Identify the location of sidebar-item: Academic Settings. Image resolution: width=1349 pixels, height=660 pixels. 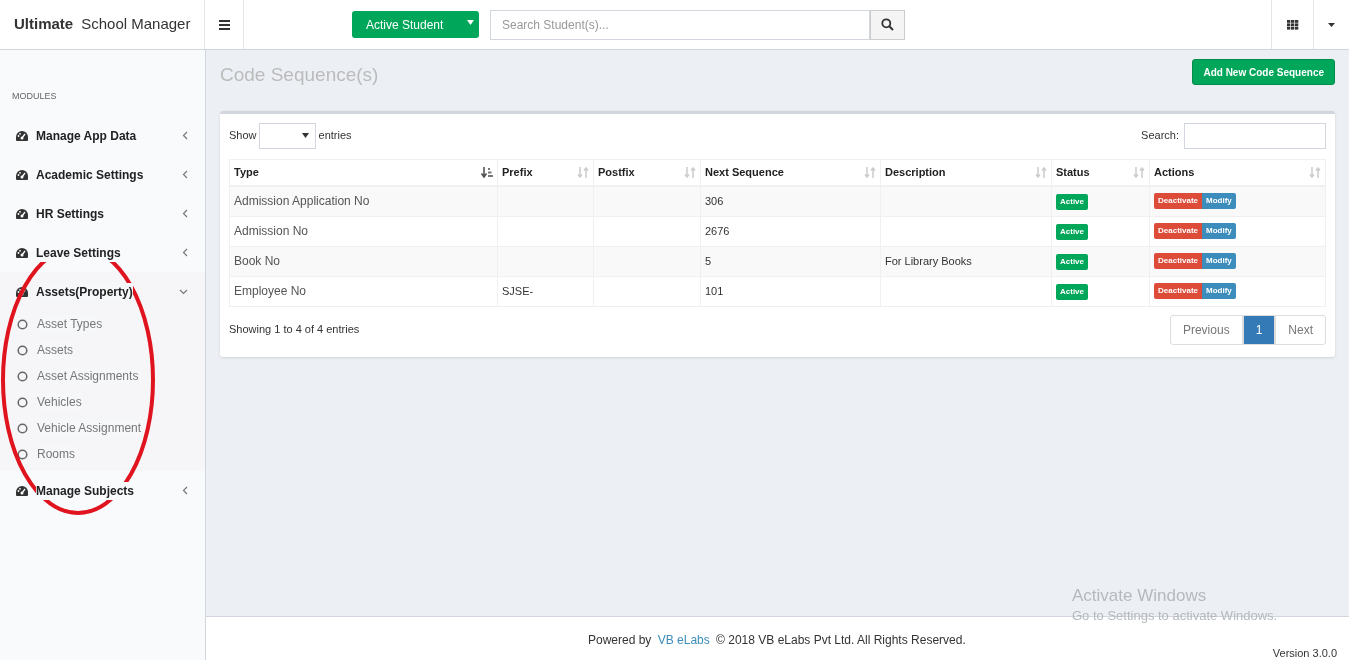
(102, 174).